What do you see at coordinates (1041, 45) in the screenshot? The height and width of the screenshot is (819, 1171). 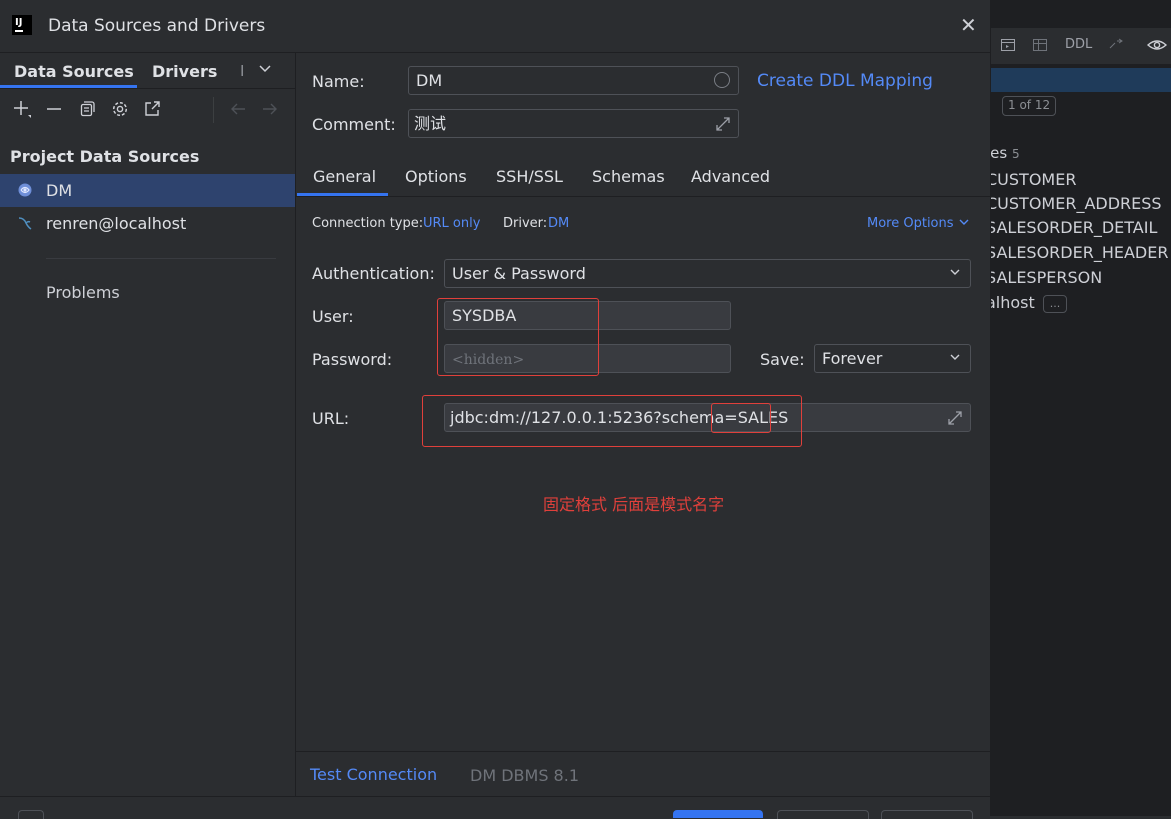 I see `table-view-icon` at bounding box center [1041, 45].